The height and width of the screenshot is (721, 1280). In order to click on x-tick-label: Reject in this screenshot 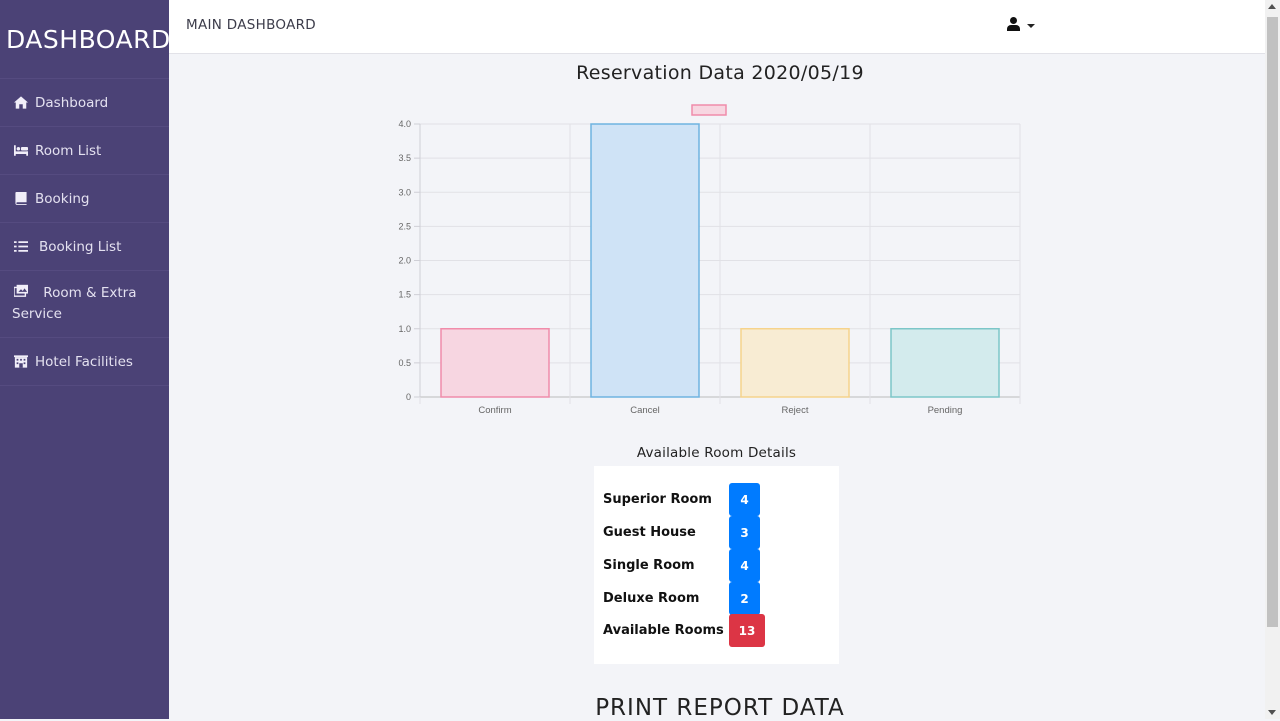, I will do `click(795, 410)`.